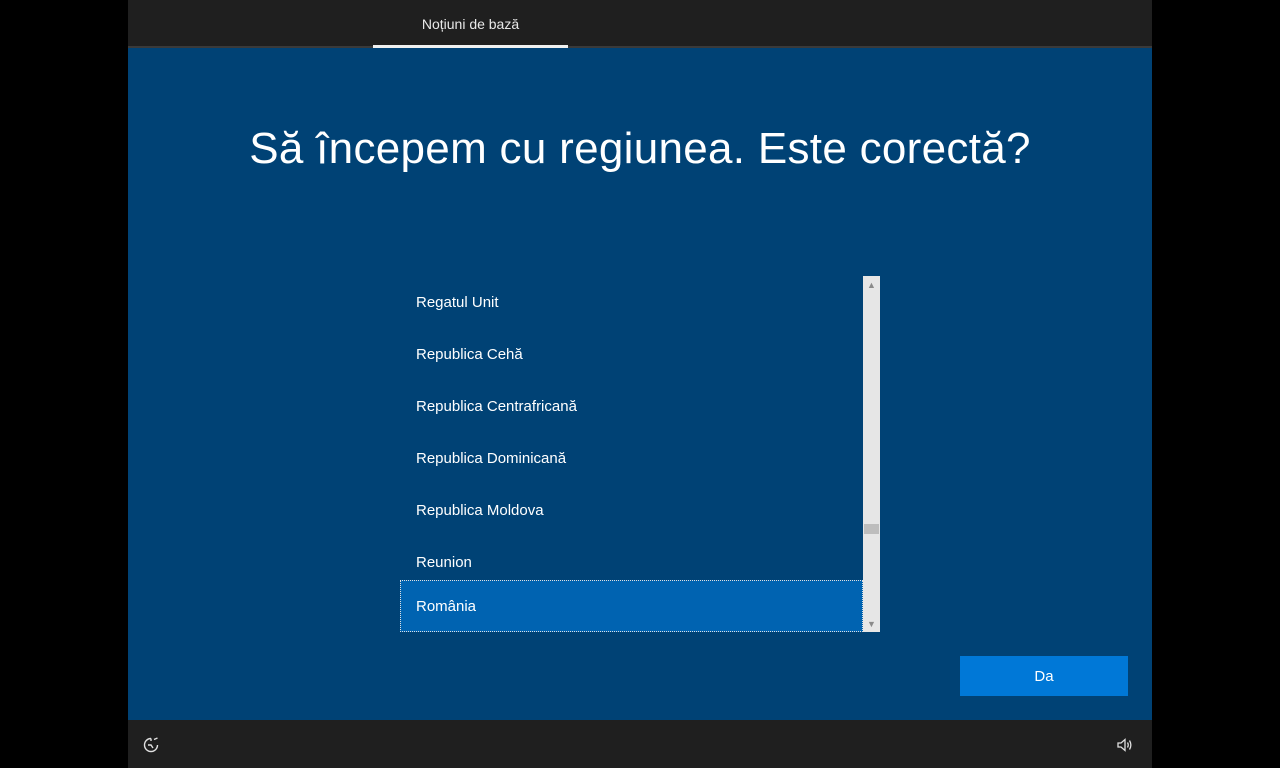  Describe the element at coordinates (631, 458) in the screenshot. I see `list-item: Republica Dominicană` at that location.